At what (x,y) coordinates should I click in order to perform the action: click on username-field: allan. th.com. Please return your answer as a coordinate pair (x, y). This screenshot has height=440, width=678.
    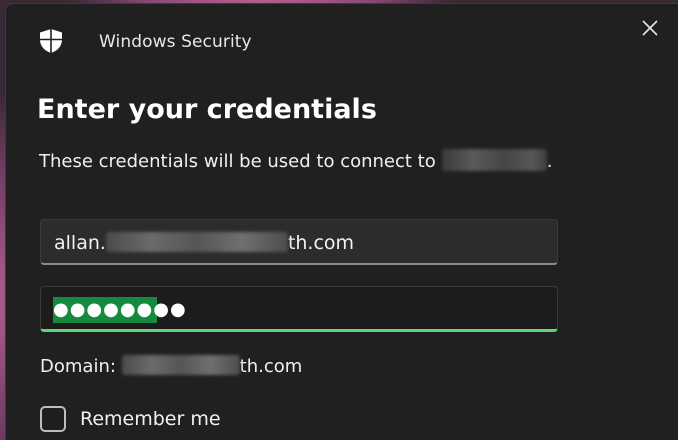
    Looking at the image, I should click on (299, 242).